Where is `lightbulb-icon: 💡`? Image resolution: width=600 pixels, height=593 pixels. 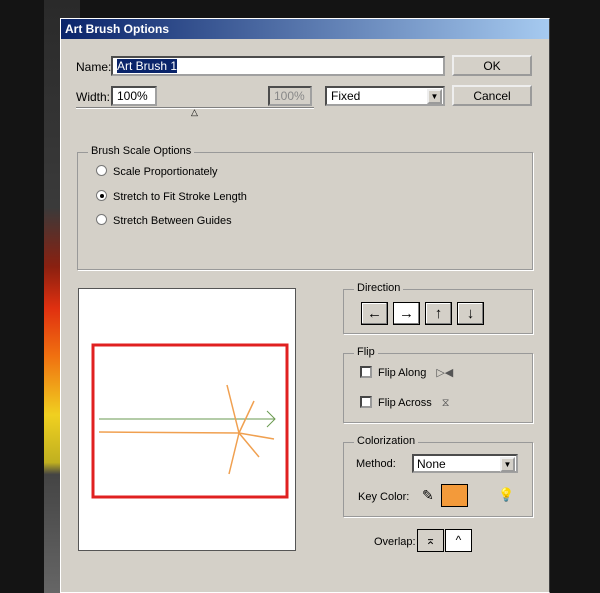
lightbulb-icon: 💡 is located at coordinates (506, 495).